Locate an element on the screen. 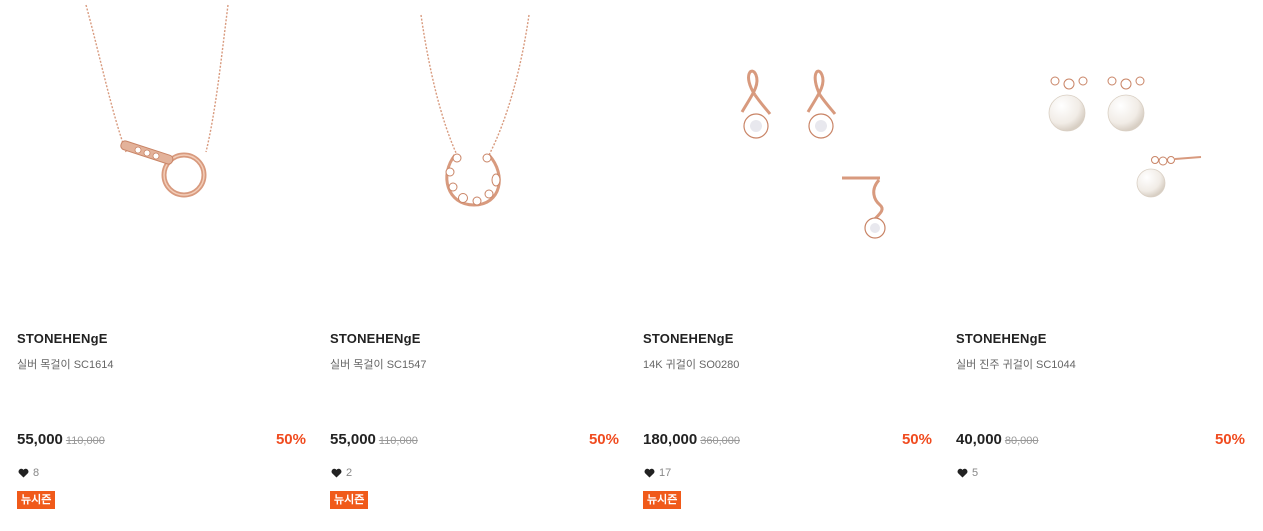  like-count: 17 is located at coordinates (657, 473).